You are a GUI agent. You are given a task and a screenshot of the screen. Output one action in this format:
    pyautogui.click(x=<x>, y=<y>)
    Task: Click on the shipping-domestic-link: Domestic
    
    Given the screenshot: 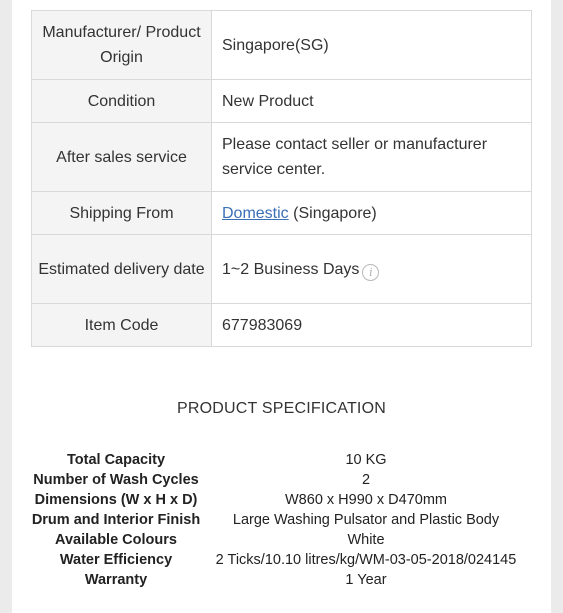 What is the action you would take?
    pyautogui.click(x=255, y=213)
    